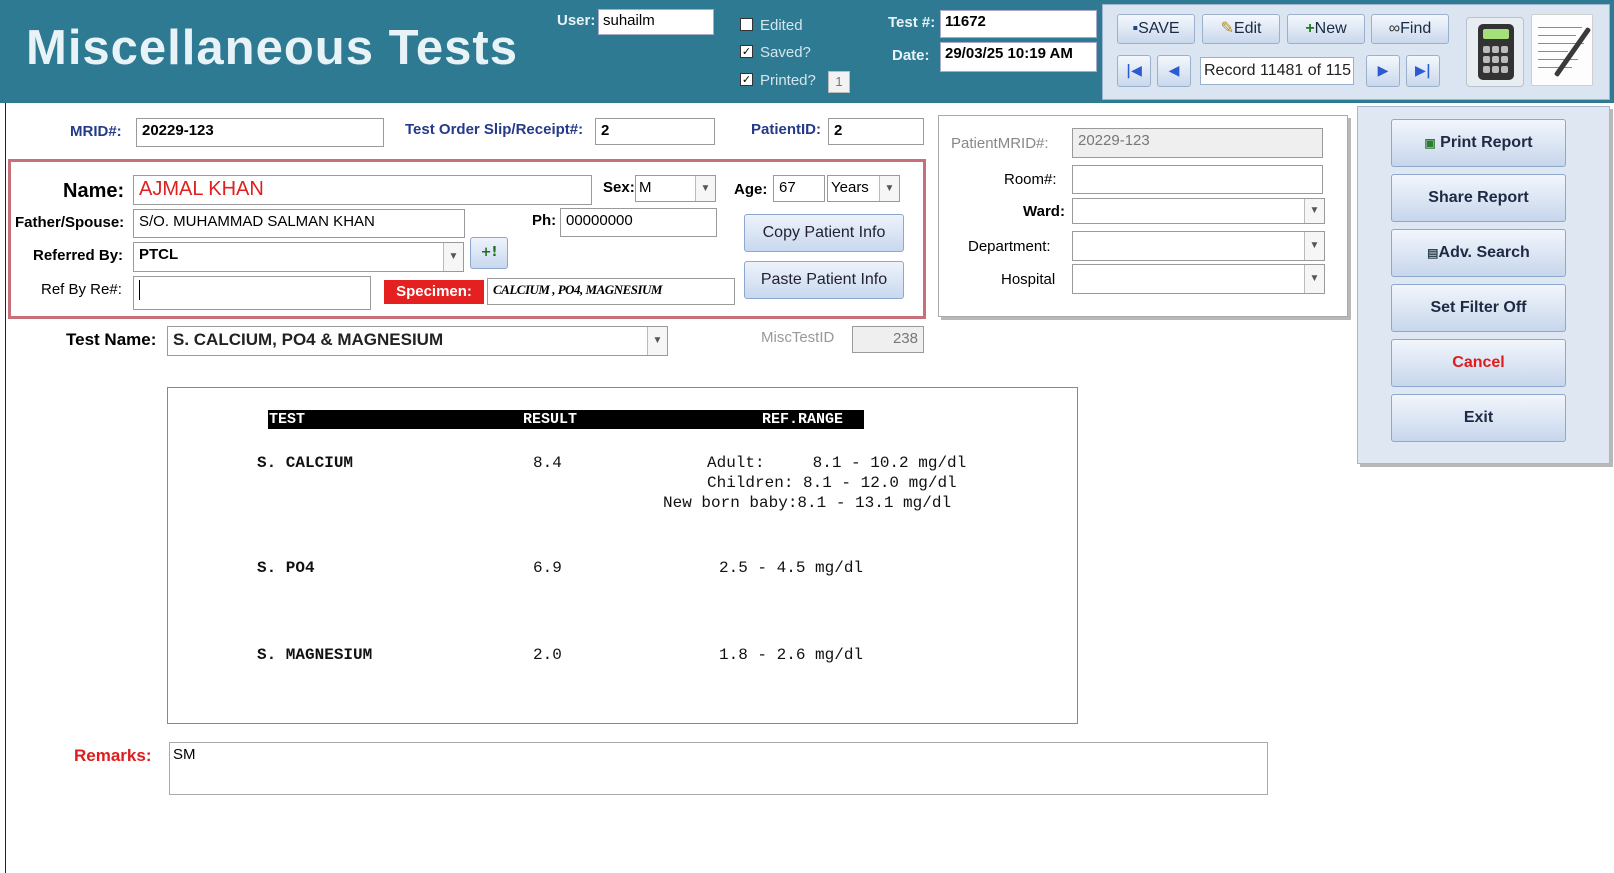 The width and height of the screenshot is (1614, 873). I want to click on adv-search-button: ▤Adv. Search, so click(1478, 253).